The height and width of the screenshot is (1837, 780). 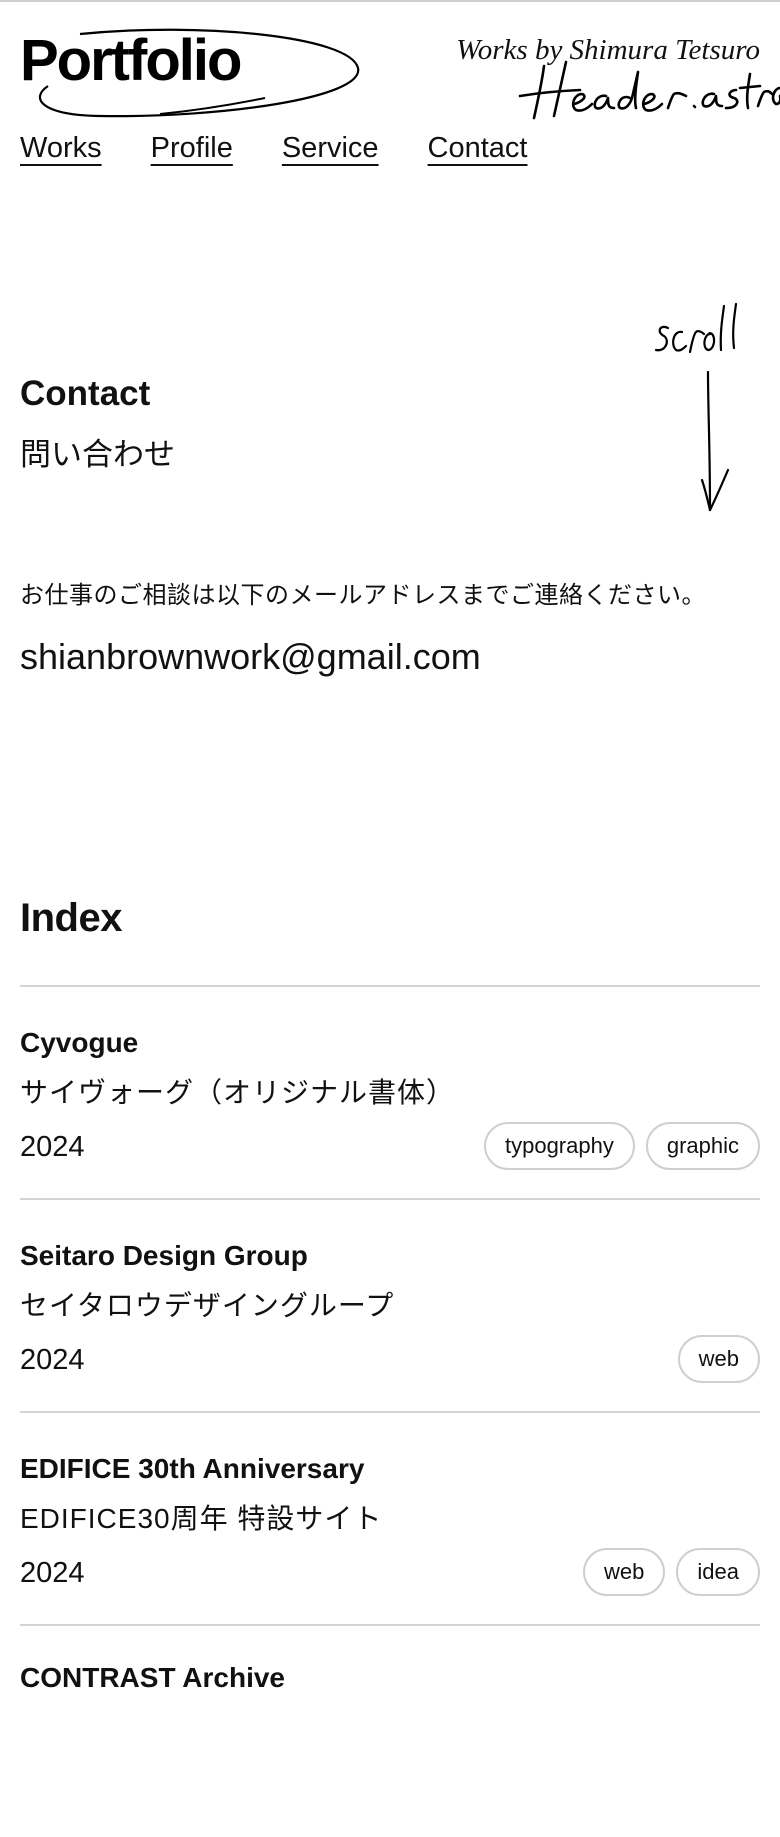 What do you see at coordinates (207, 1305) in the screenshot?
I see `item-jp-name: セイタロウデザイングループ` at bounding box center [207, 1305].